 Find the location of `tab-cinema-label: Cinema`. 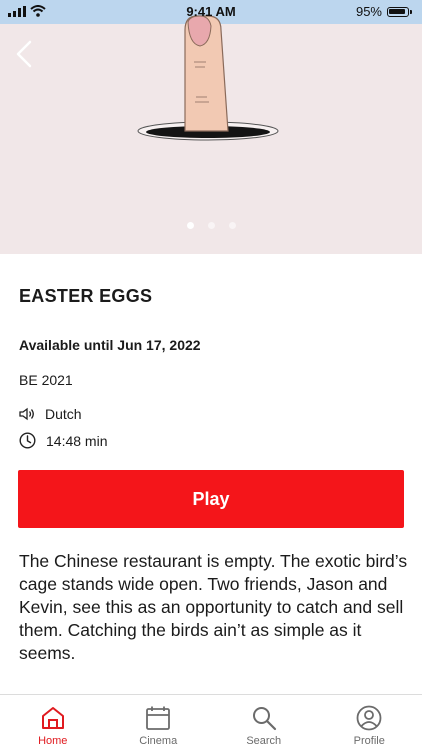

tab-cinema-label: Cinema is located at coordinates (158, 741).